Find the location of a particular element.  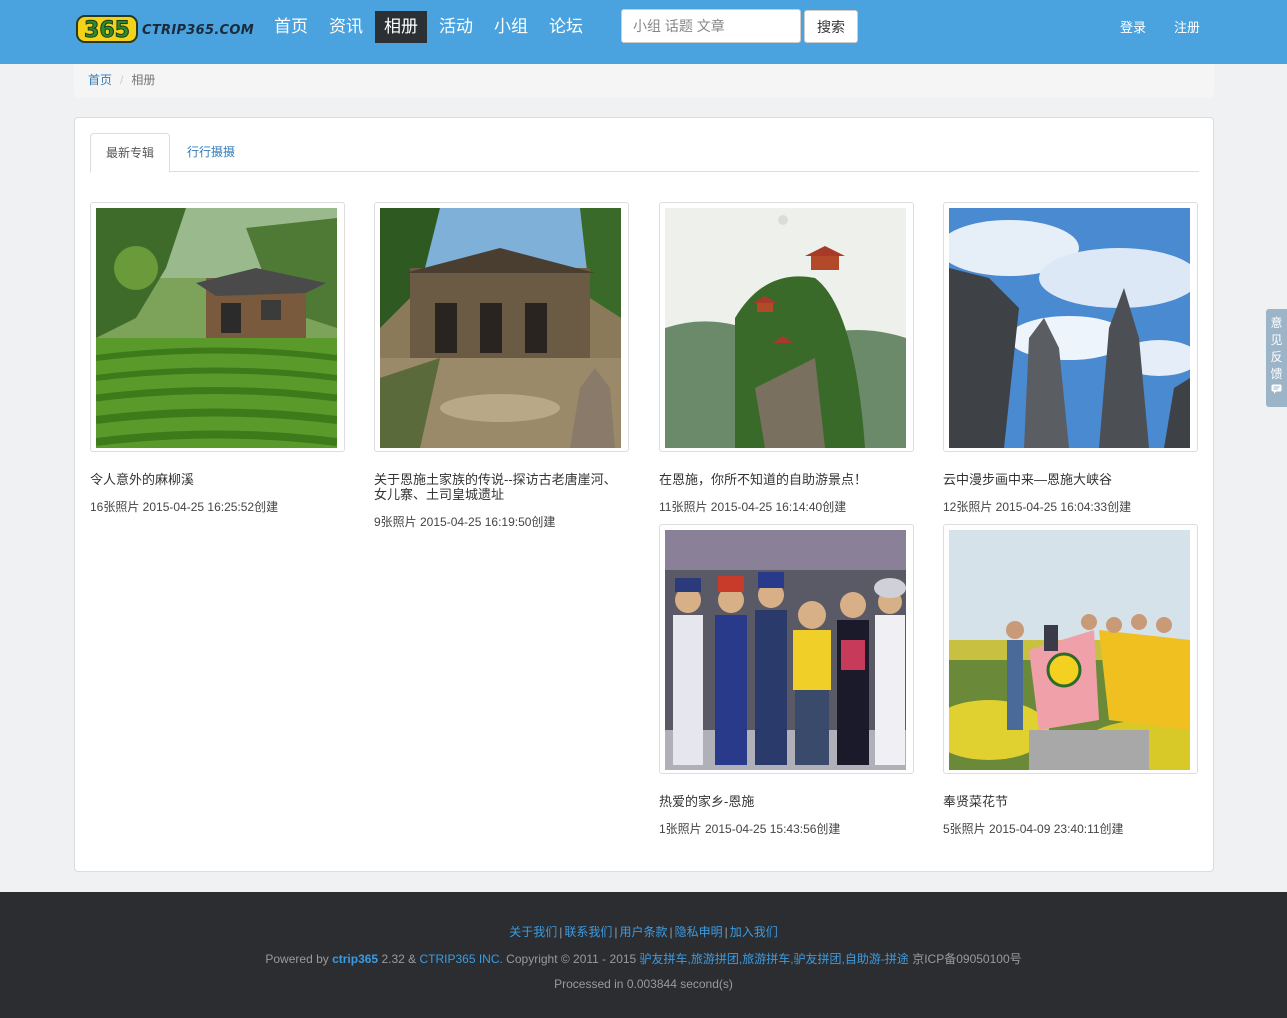

chat-bubble-icon is located at coordinates (1276, 389).